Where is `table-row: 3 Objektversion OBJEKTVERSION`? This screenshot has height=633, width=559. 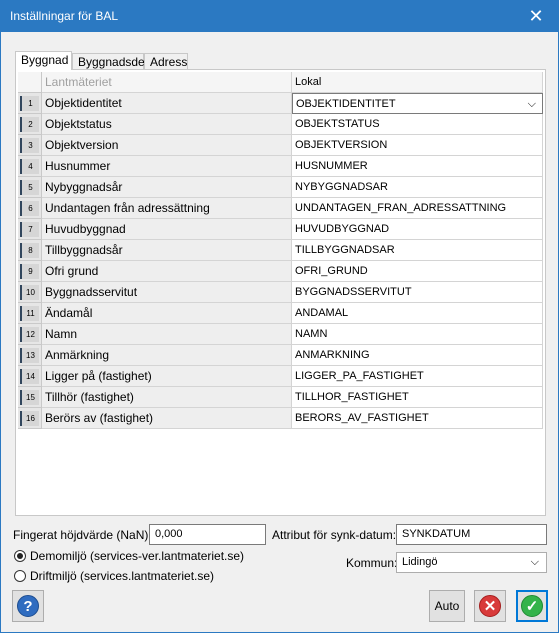 table-row: 3 Objektversion OBJEKTVERSION is located at coordinates (280, 145).